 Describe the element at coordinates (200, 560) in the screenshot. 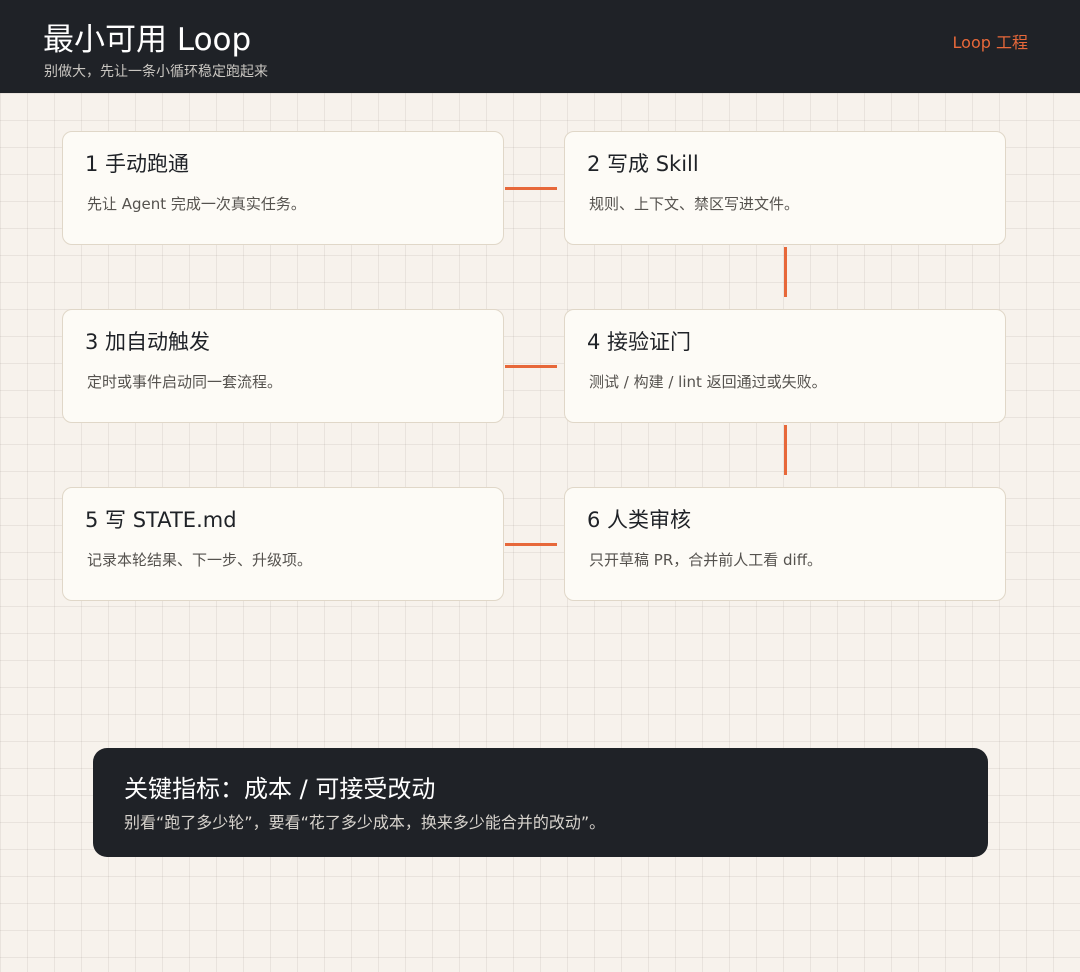

I see `step-description: 记录本轮结果、下一步、升级项。` at that location.